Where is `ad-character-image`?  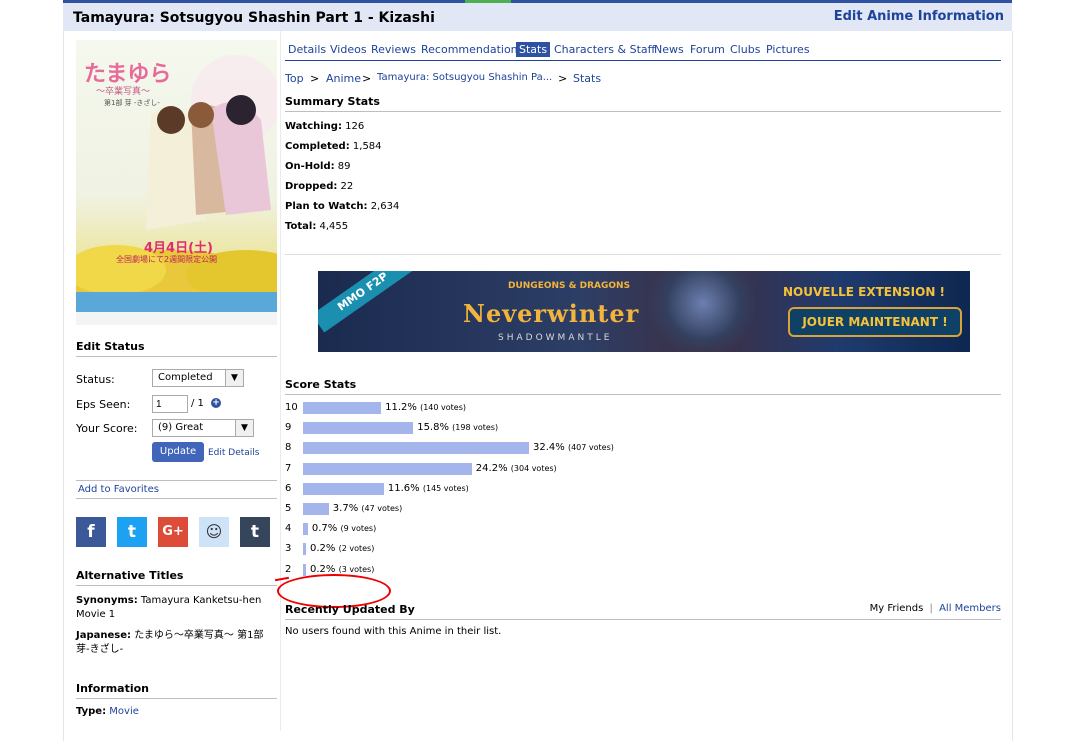
ad-character-image is located at coordinates (703, 311).